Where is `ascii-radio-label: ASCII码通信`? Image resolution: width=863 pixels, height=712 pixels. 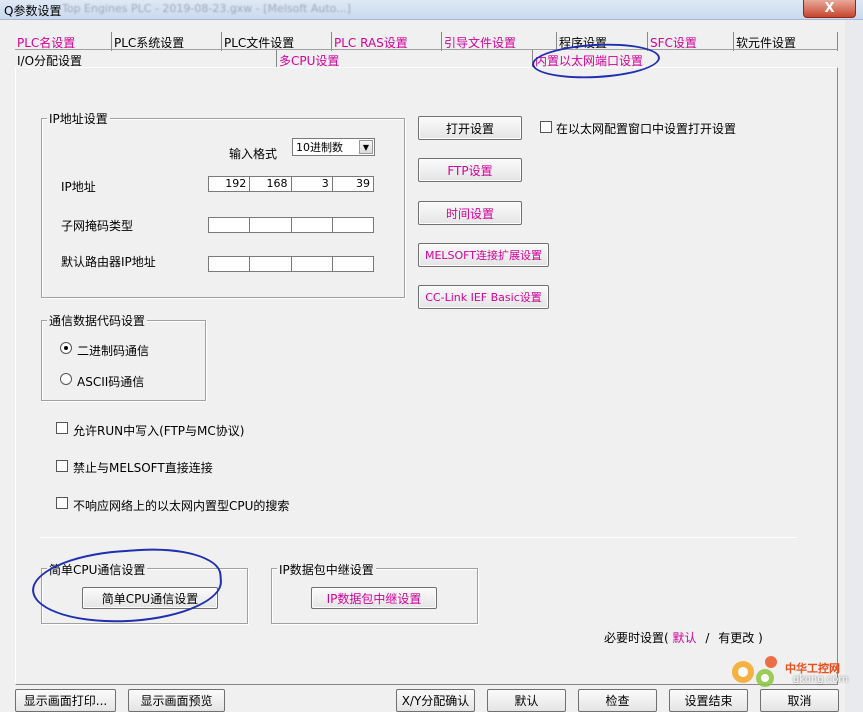 ascii-radio-label: ASCII码通信 is located at coordinates (111, 382).